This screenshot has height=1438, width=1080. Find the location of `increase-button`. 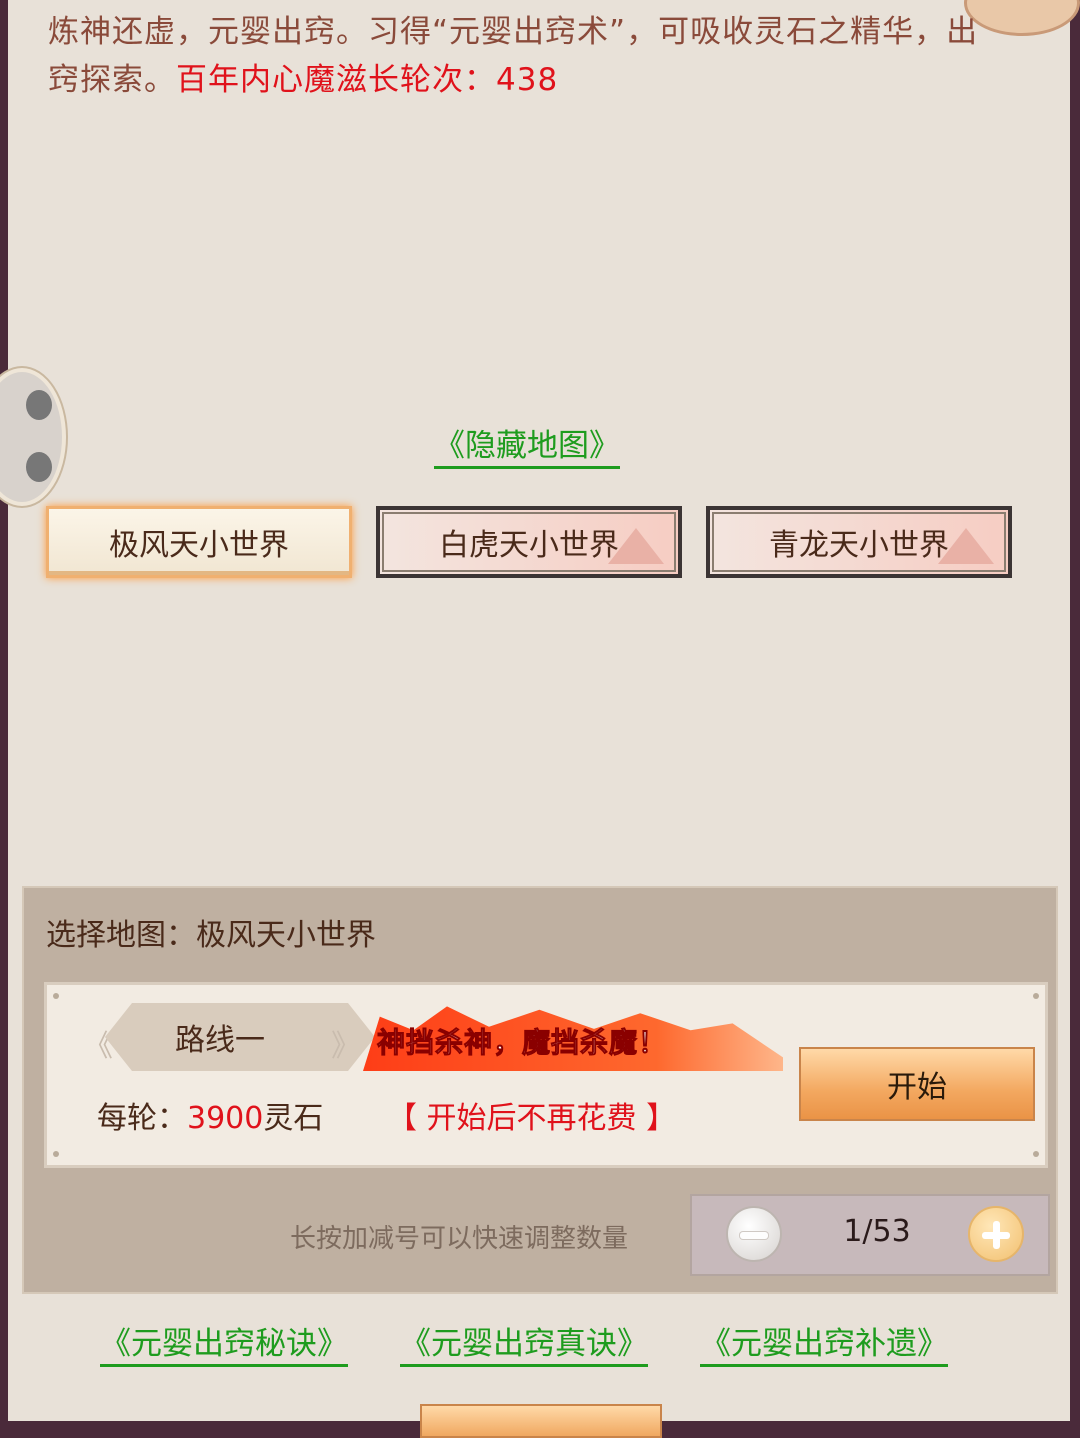

increase-button is located at coordinates (996, 1234).